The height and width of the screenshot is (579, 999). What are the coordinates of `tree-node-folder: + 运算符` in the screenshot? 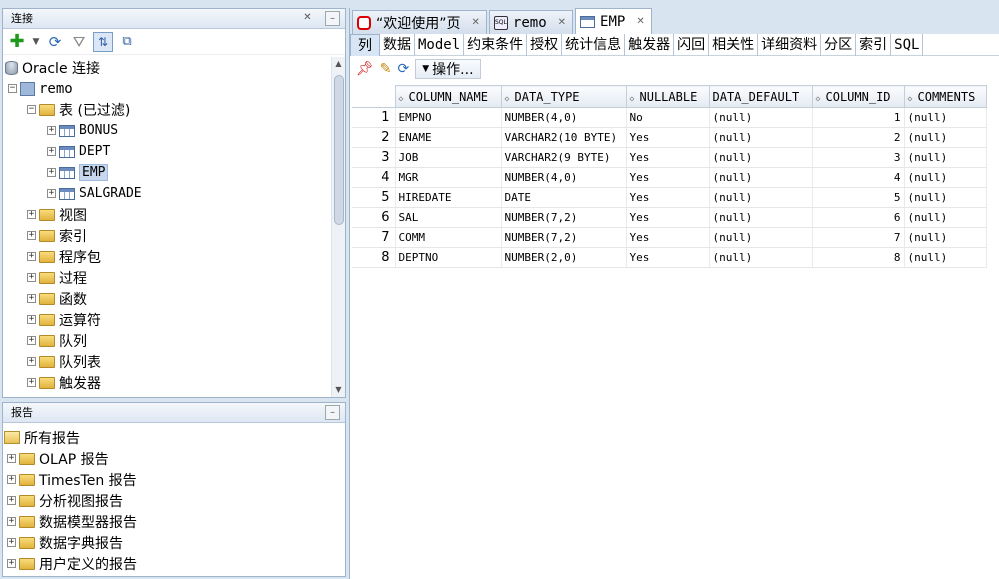 It's located at (64, 319).